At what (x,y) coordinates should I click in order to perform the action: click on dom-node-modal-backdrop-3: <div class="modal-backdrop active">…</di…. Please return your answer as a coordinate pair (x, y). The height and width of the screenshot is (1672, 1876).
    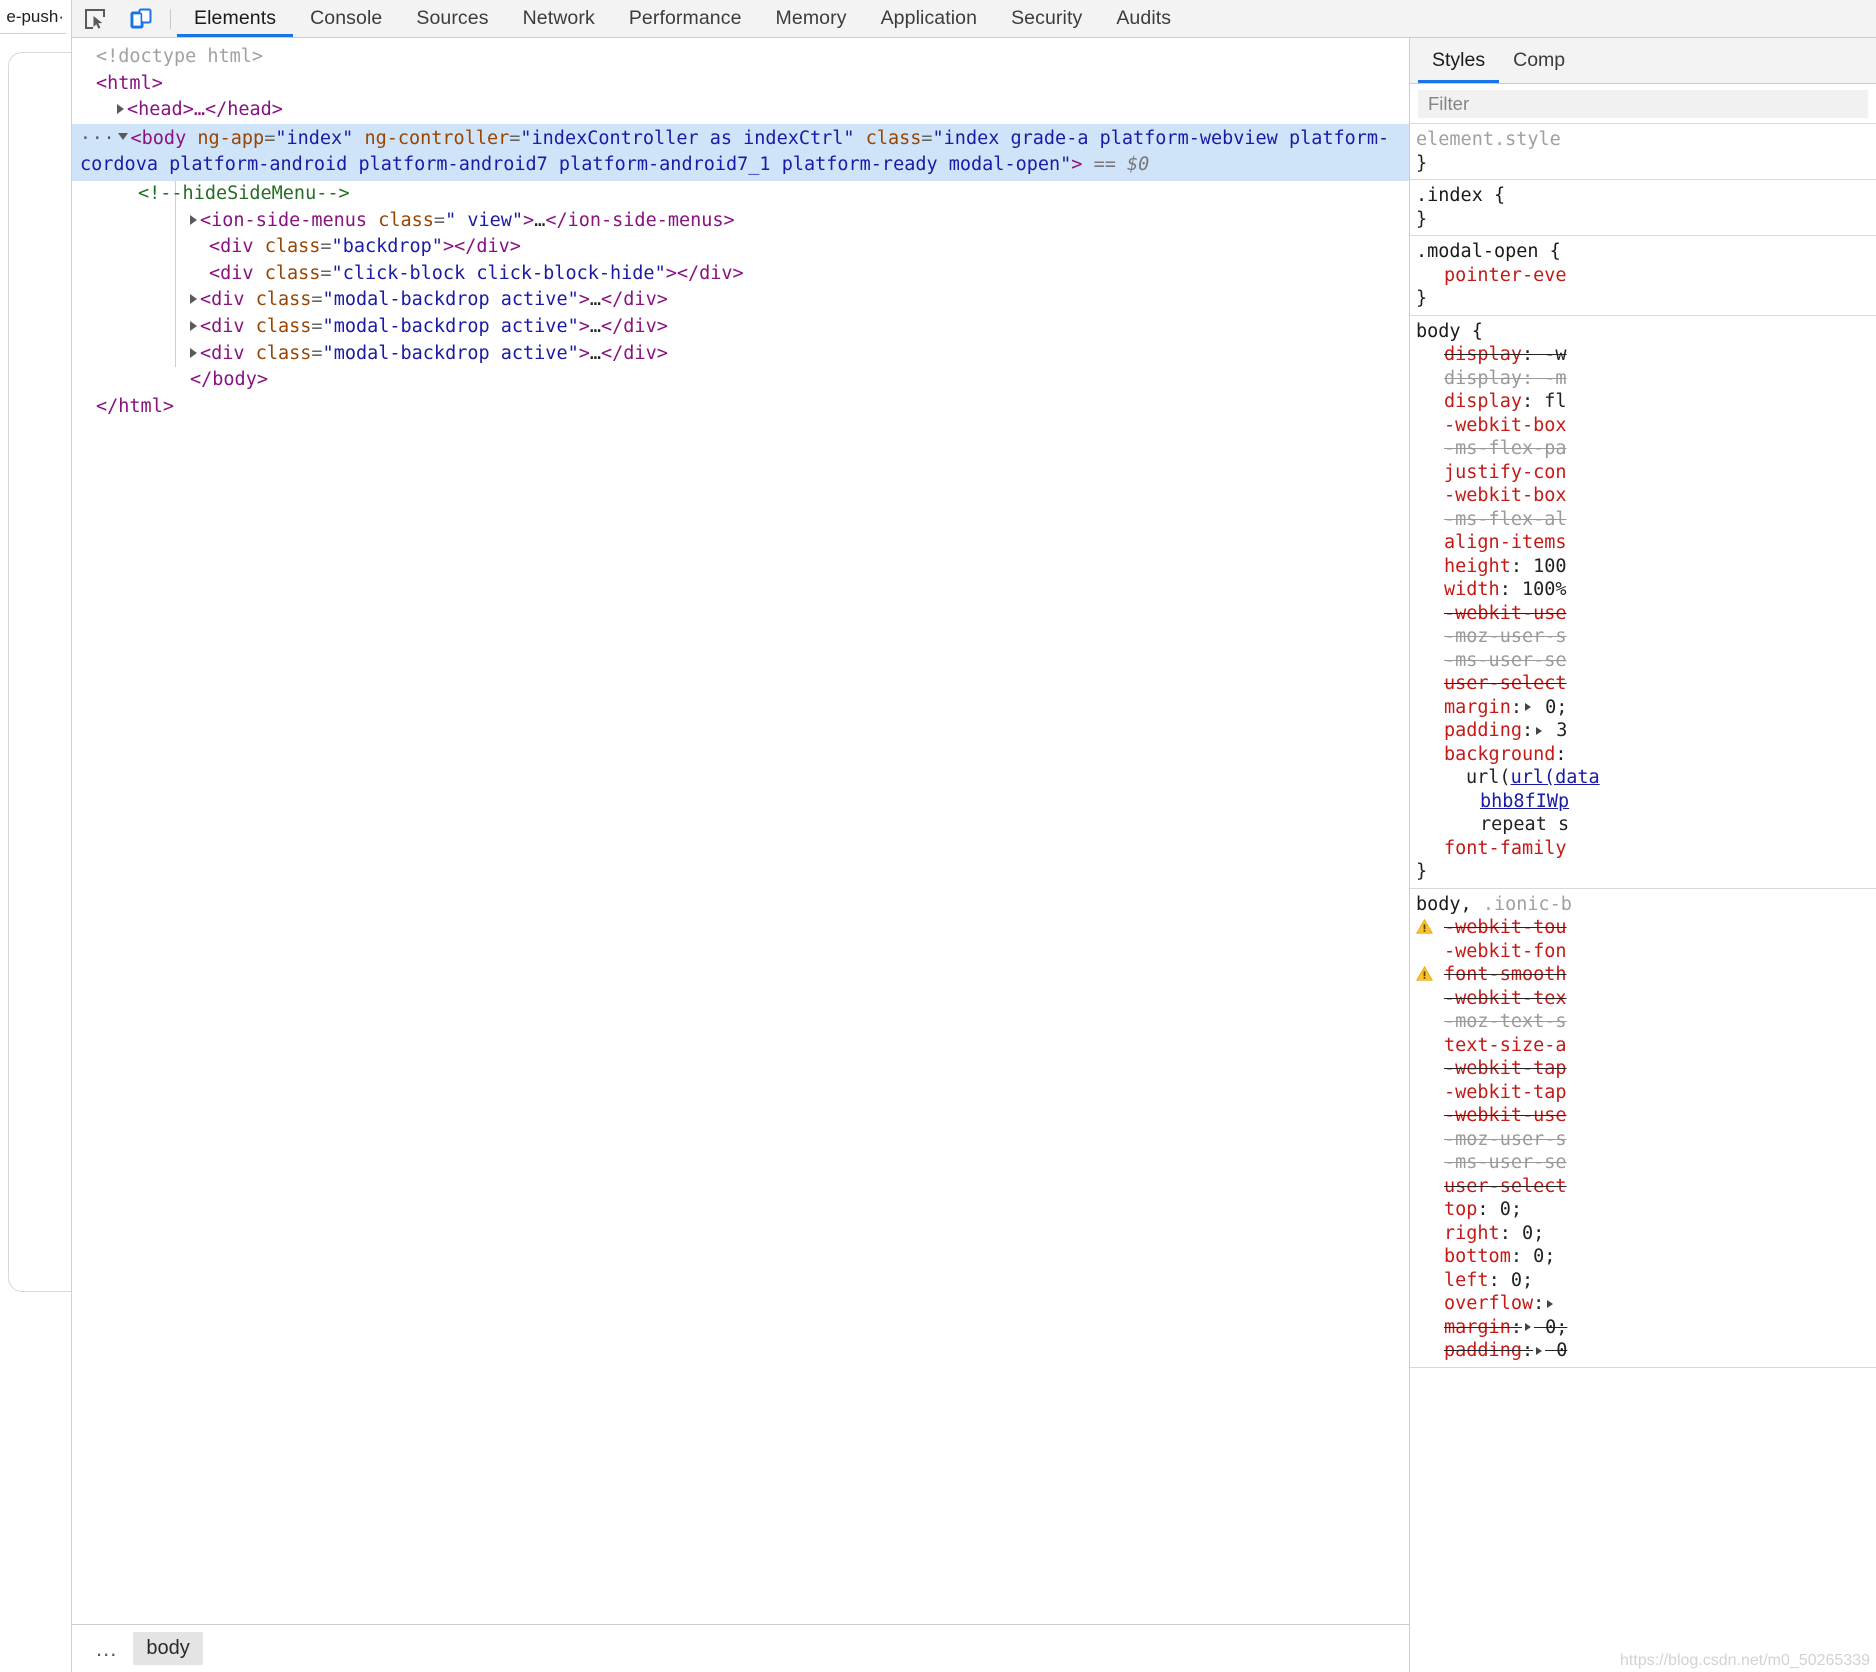
    Looking at the image, I should click on (740, 354).